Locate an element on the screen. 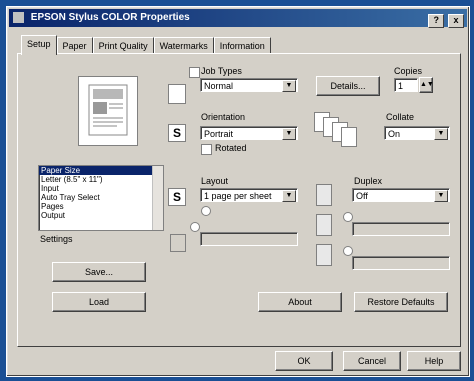 The image size is (474, 381). title-bar: EPSON Stylus COLOR Properties ? x is located at coordinates (238, 18).